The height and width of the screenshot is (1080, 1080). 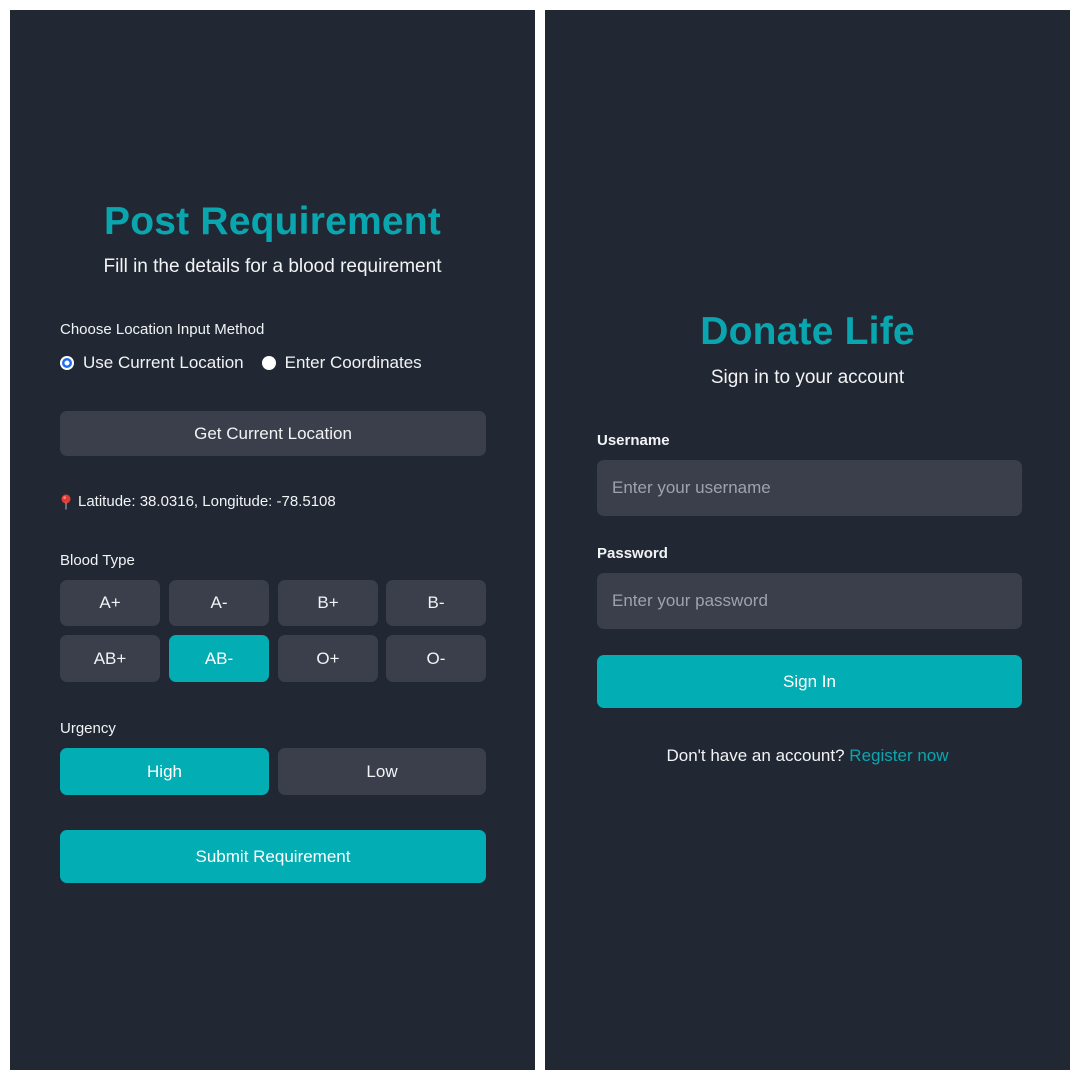 I want to click on blood-type-o-neg-button: O-, so click(x=436, y=658).